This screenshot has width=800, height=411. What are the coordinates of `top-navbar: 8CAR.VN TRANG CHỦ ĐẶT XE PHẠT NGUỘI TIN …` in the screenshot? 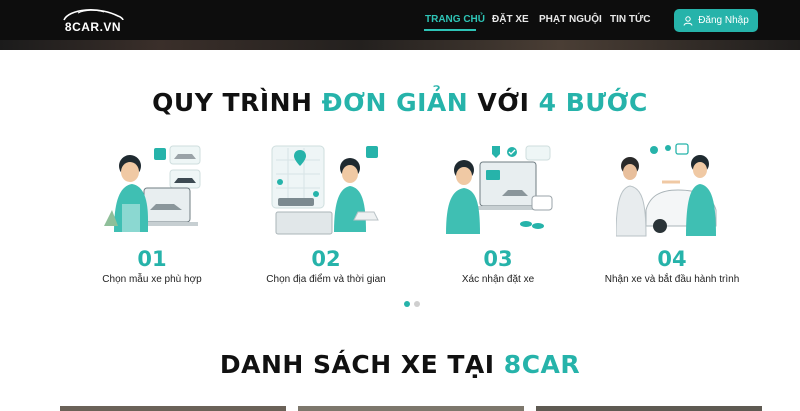 It's located at (400, 20).